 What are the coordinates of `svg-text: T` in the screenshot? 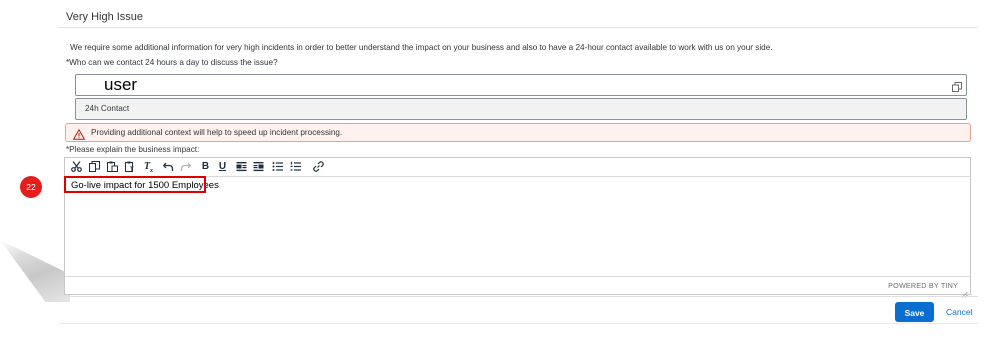 It's located at (132, 169).